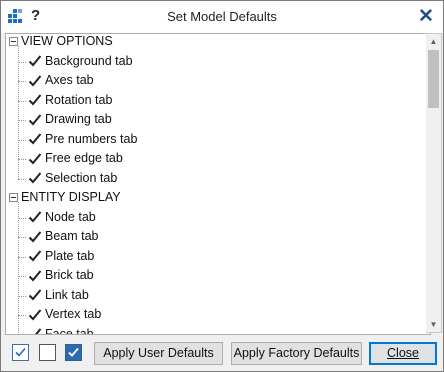  I want to click on close-window-button: ✕, so click(426, 16).